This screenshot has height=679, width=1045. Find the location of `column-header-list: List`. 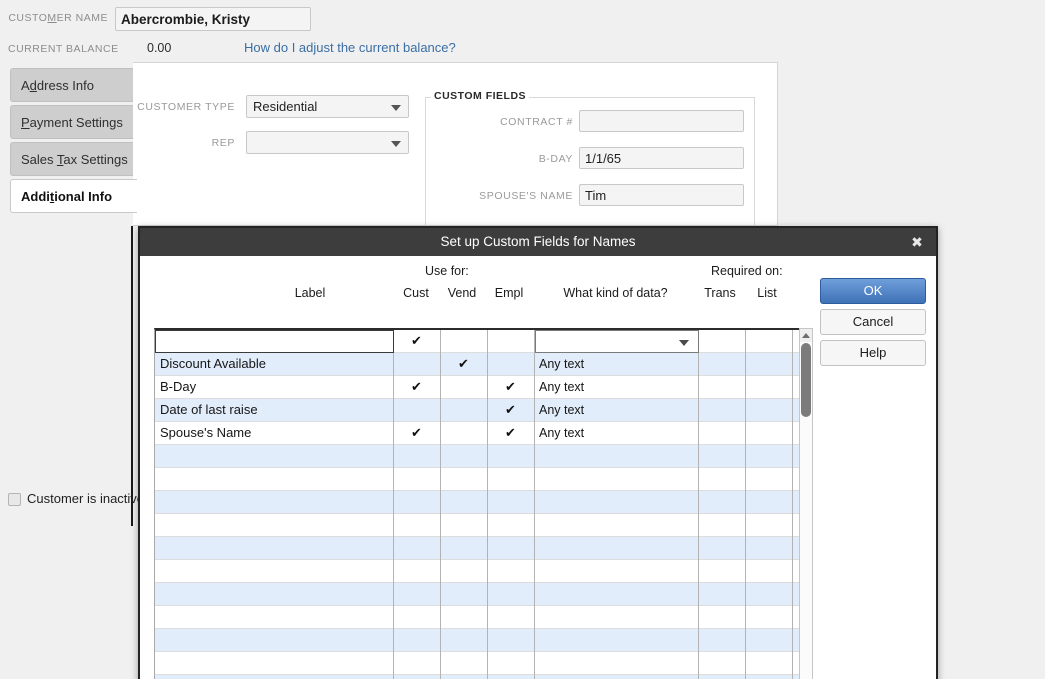

column-header-list: List is located at coordinates (767, 293).